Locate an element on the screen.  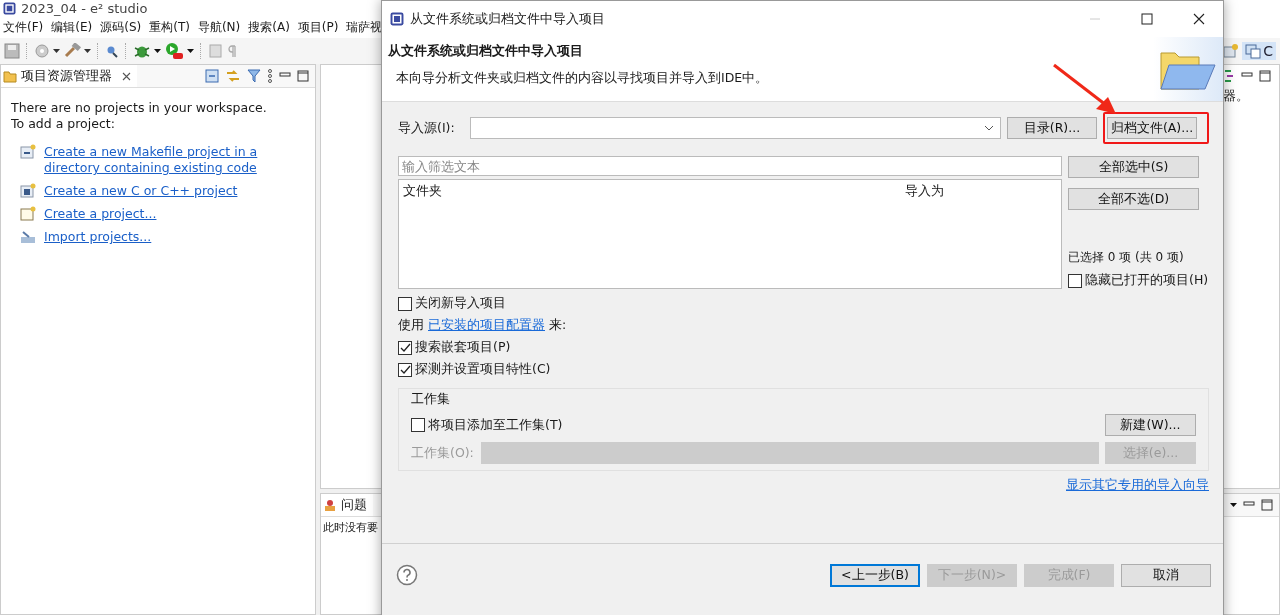
selection-button: 全部不选(D) is located at coordinates (1133, 199).